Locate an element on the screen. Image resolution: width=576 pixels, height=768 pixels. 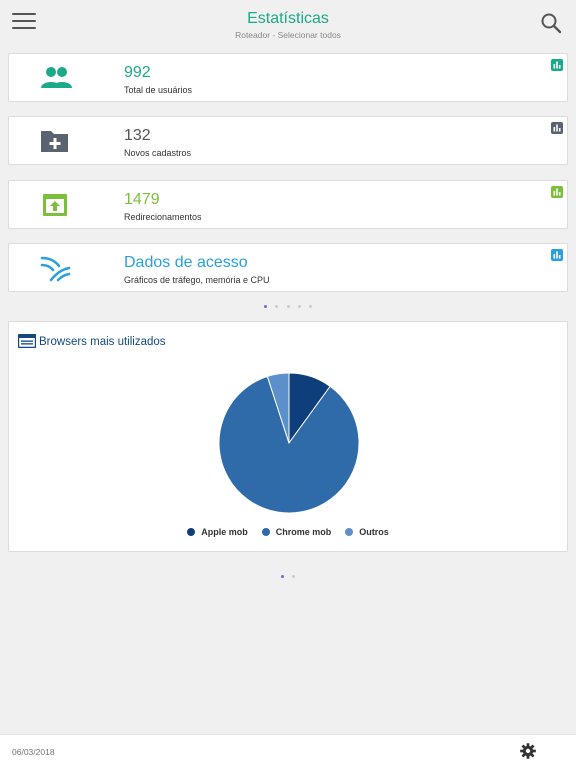
legend-item: Outros is located at coordinates (367, 532).